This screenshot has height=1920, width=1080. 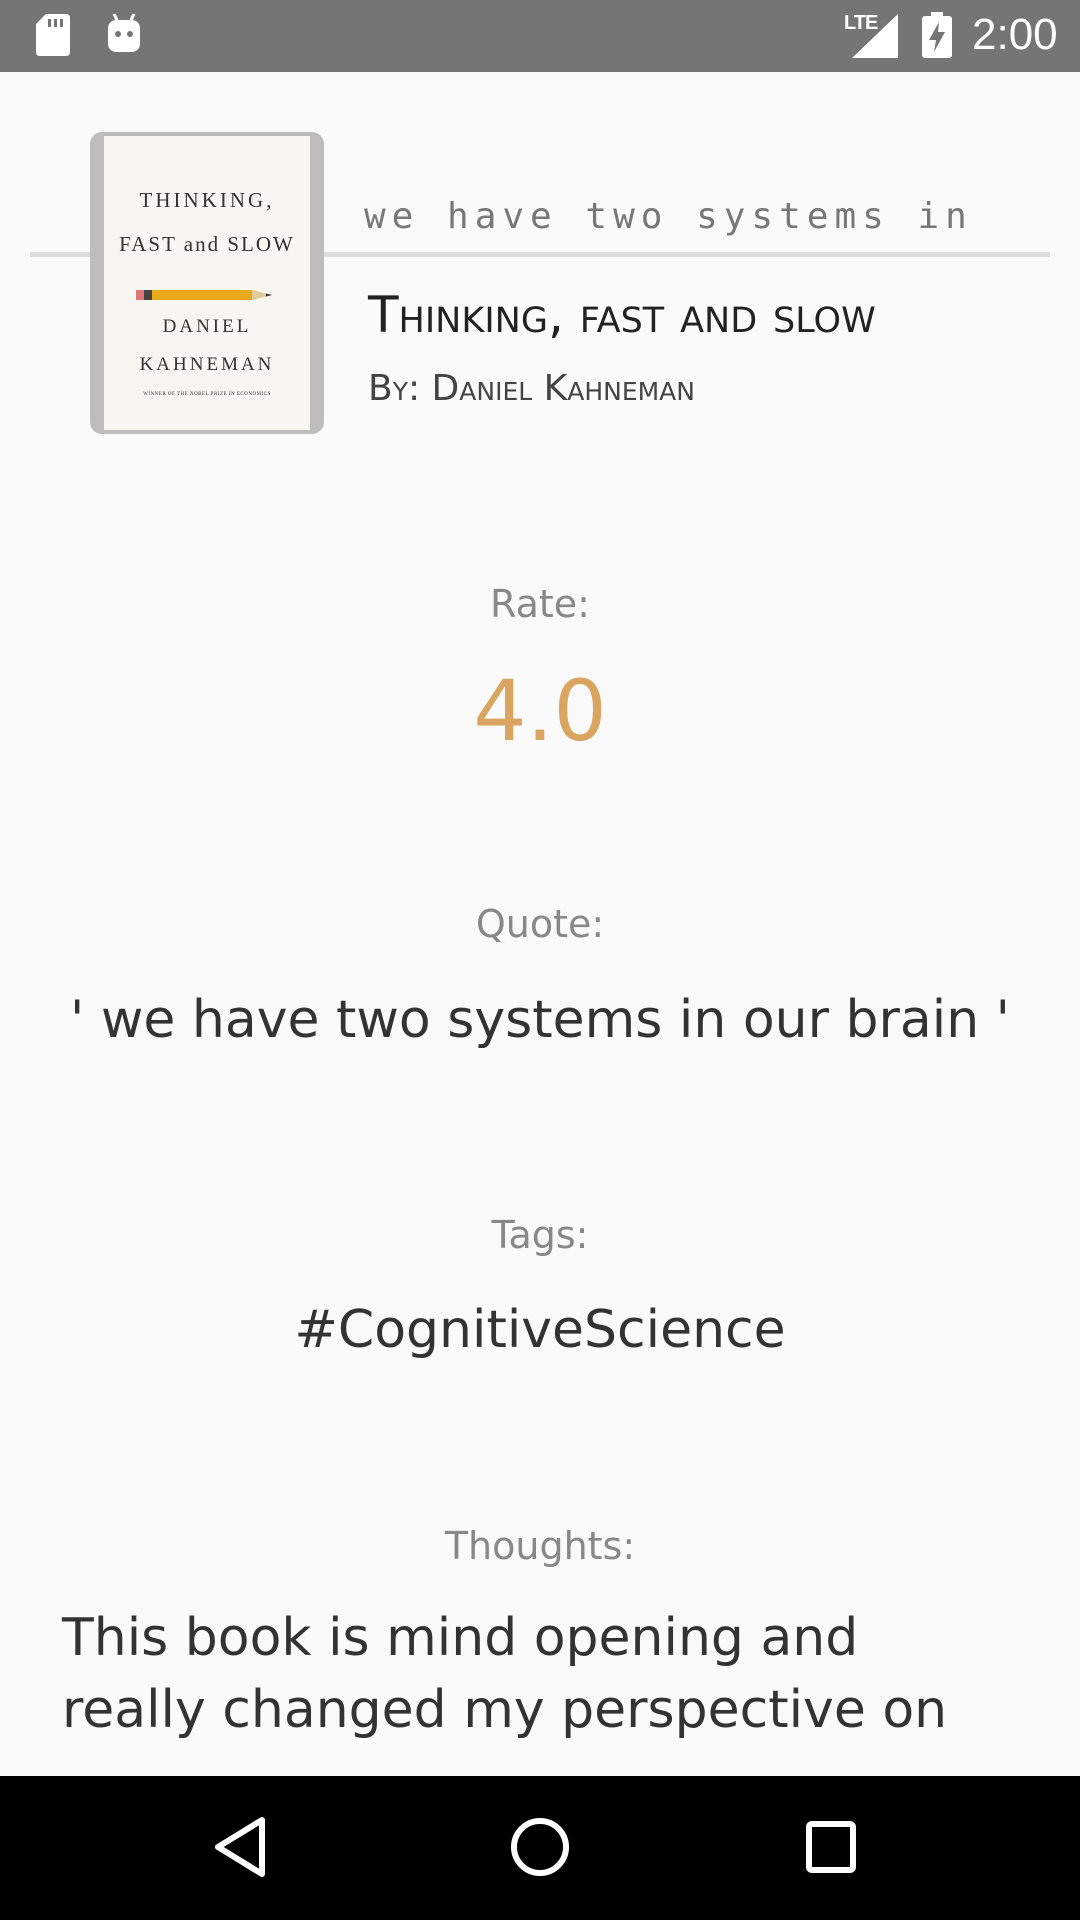 I want to click on cover-title-line-2: FAST and SLOW, so click(x=207, y=244).